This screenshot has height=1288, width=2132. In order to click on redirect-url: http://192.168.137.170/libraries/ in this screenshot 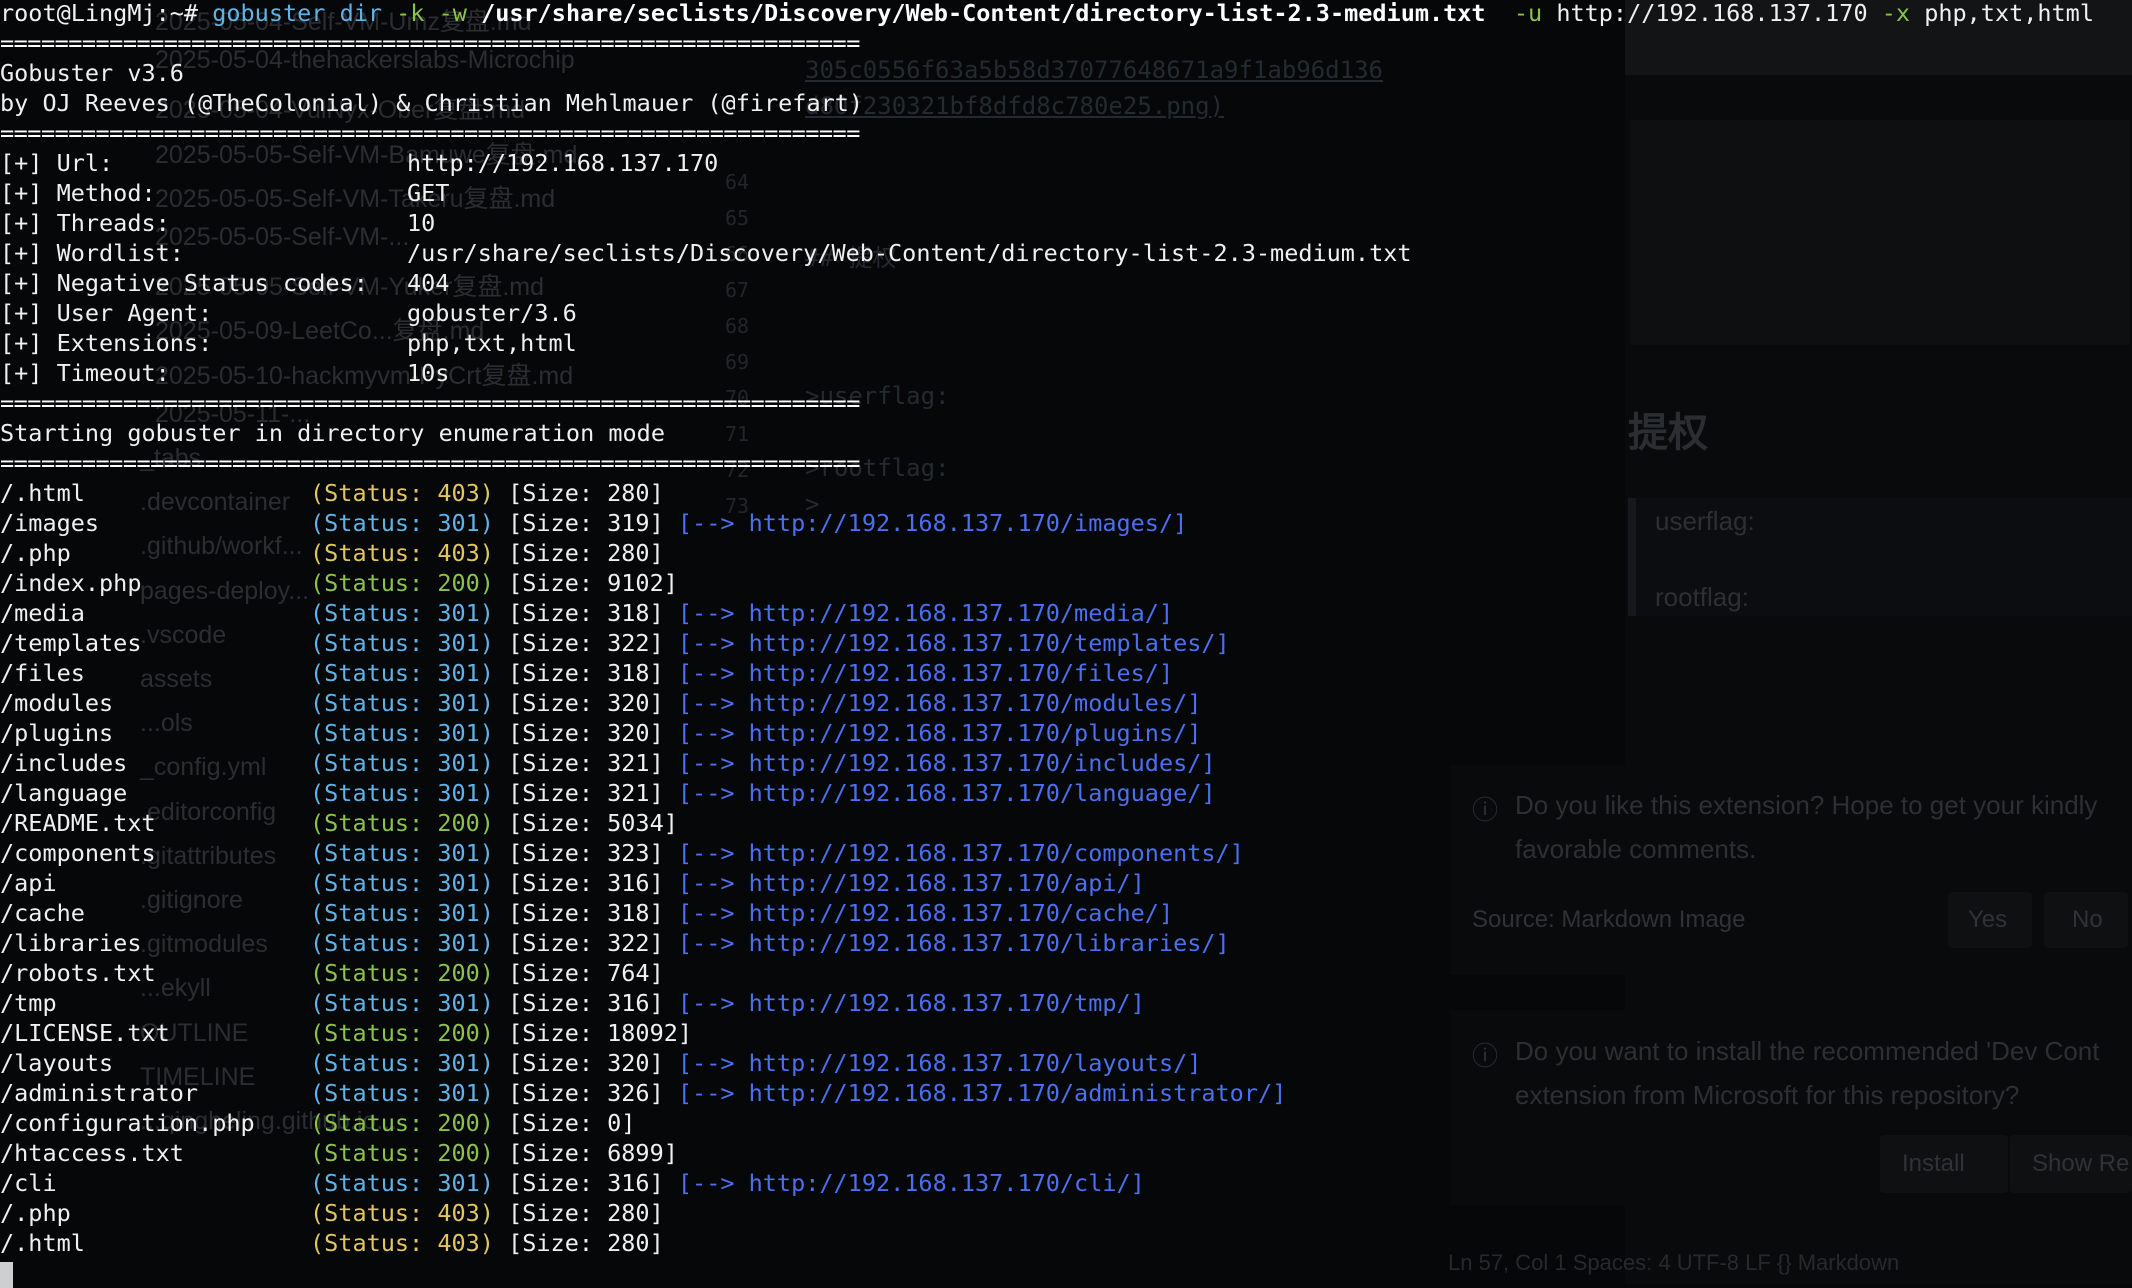, I will do `click(982, 943)`.